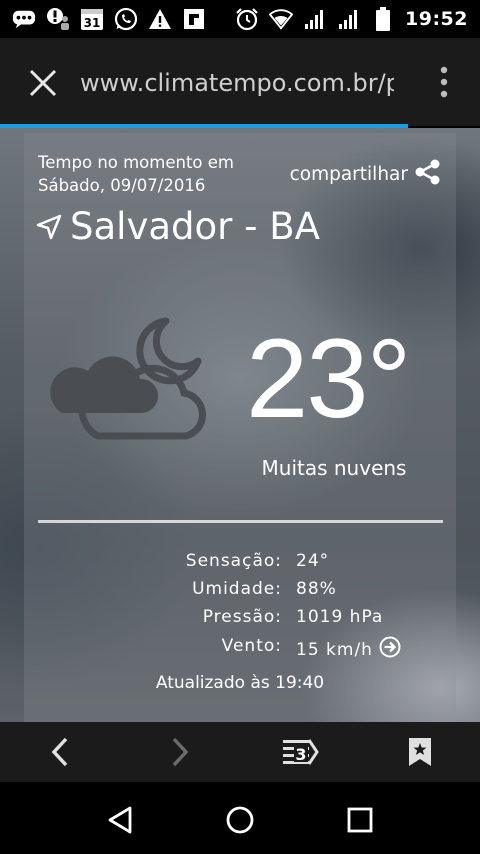 The image size is (480, 854). What do you see at coordinates (313, 561) in the screenshot?
I see `detail-value: 24°` at bounding box center [313, 561].